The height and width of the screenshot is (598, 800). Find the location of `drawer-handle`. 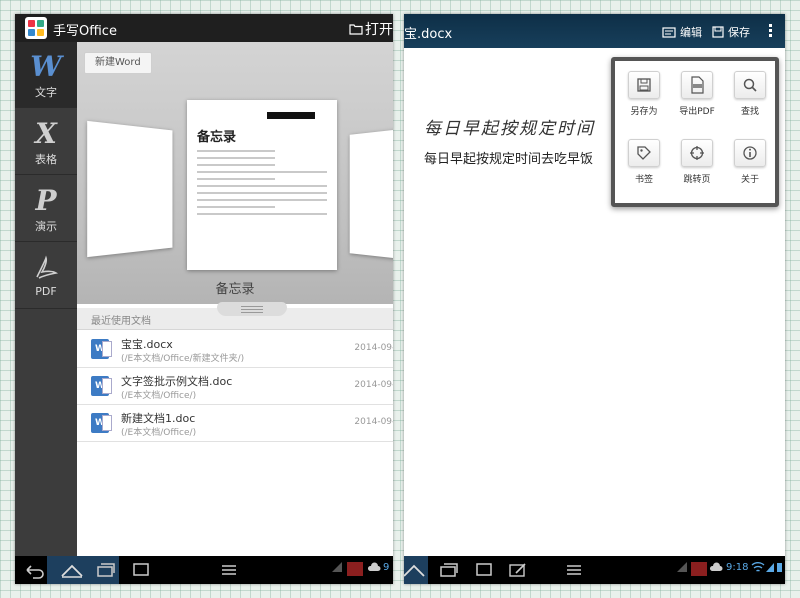

drawer-handle is located at coordinates (252, 309).